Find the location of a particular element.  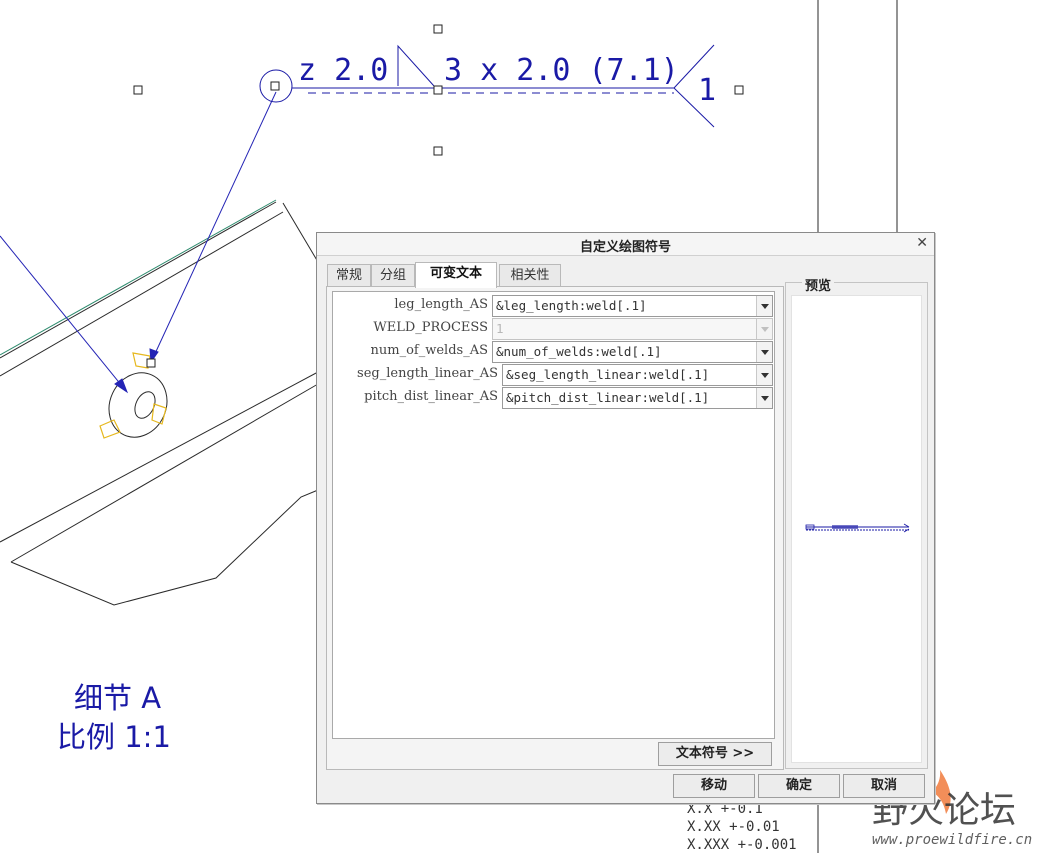

preview-symbol is located at coordinates (857, 528).